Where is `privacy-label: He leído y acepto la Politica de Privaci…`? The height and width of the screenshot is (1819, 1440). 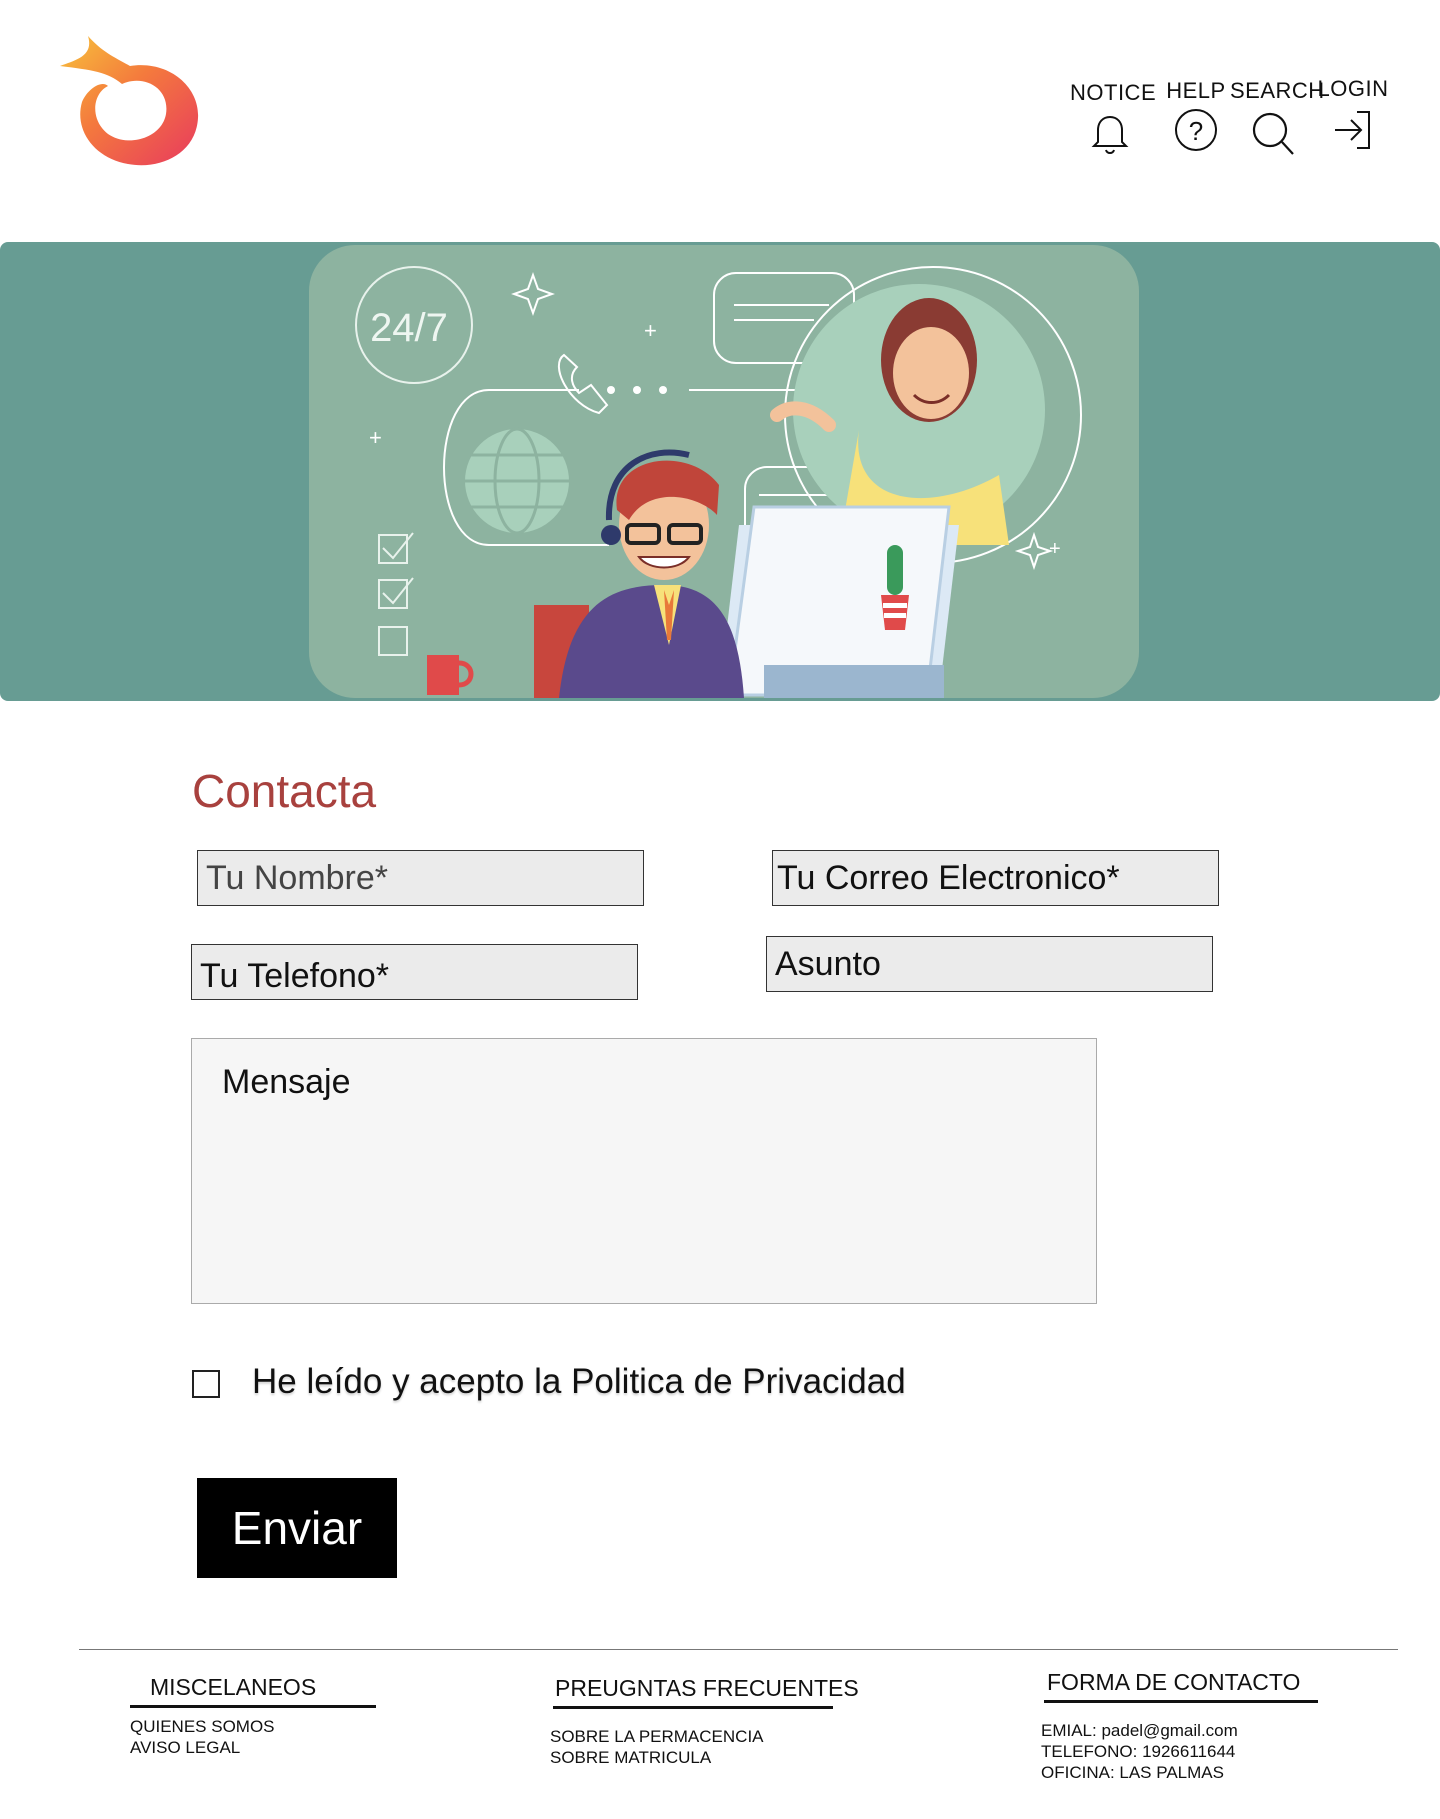
privacy-label: He leído y acepto la Politica de Privaci… is located at coordinates (579, 1381).